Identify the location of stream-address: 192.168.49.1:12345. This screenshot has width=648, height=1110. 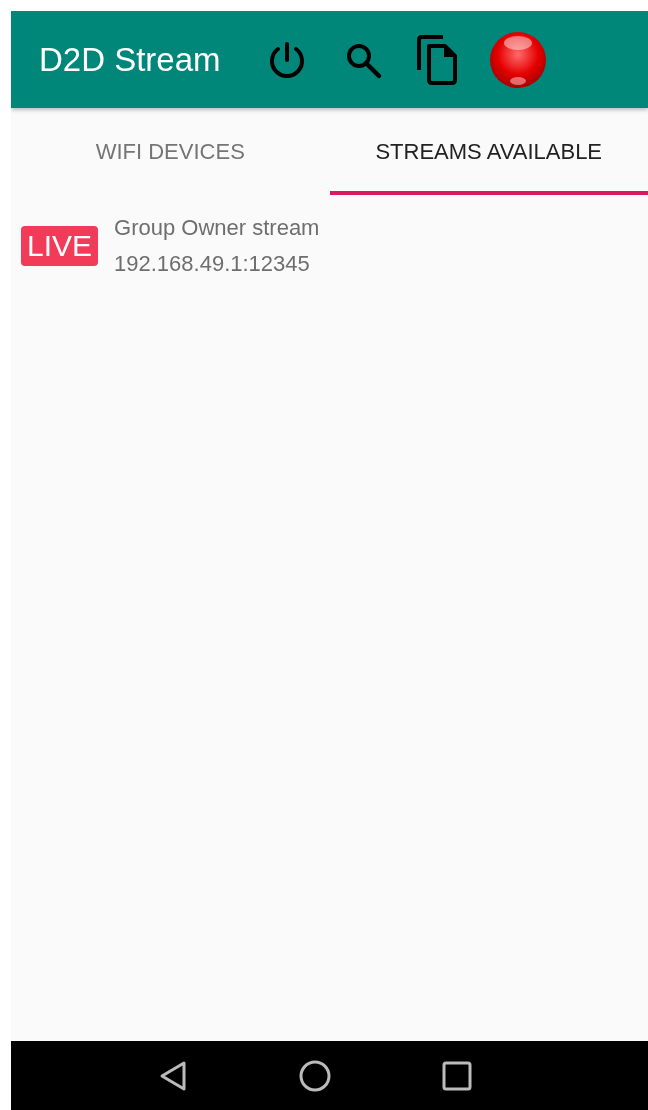
(212, 264).